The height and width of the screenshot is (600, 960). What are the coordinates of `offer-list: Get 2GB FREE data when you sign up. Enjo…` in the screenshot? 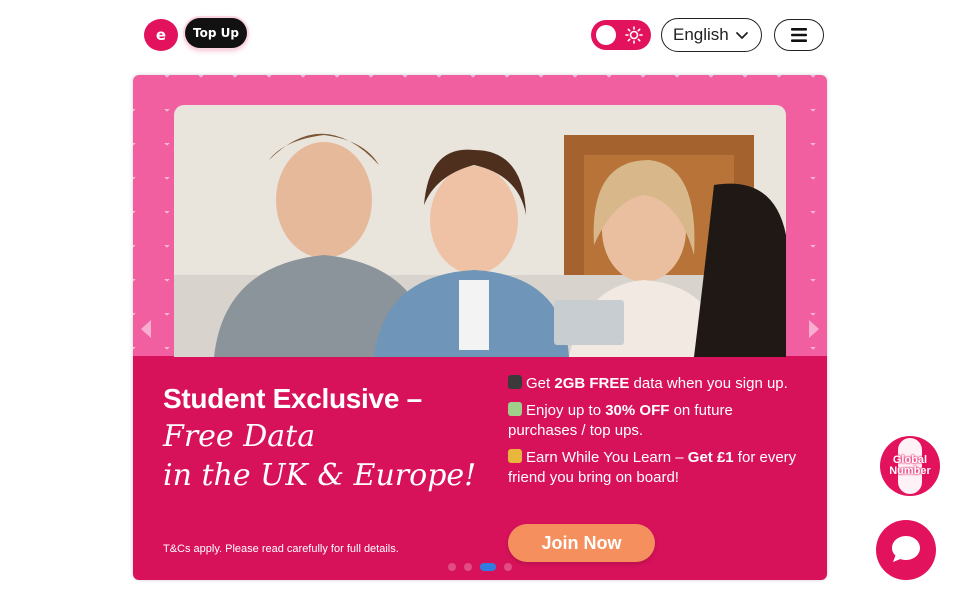 It's located at (653, 434).